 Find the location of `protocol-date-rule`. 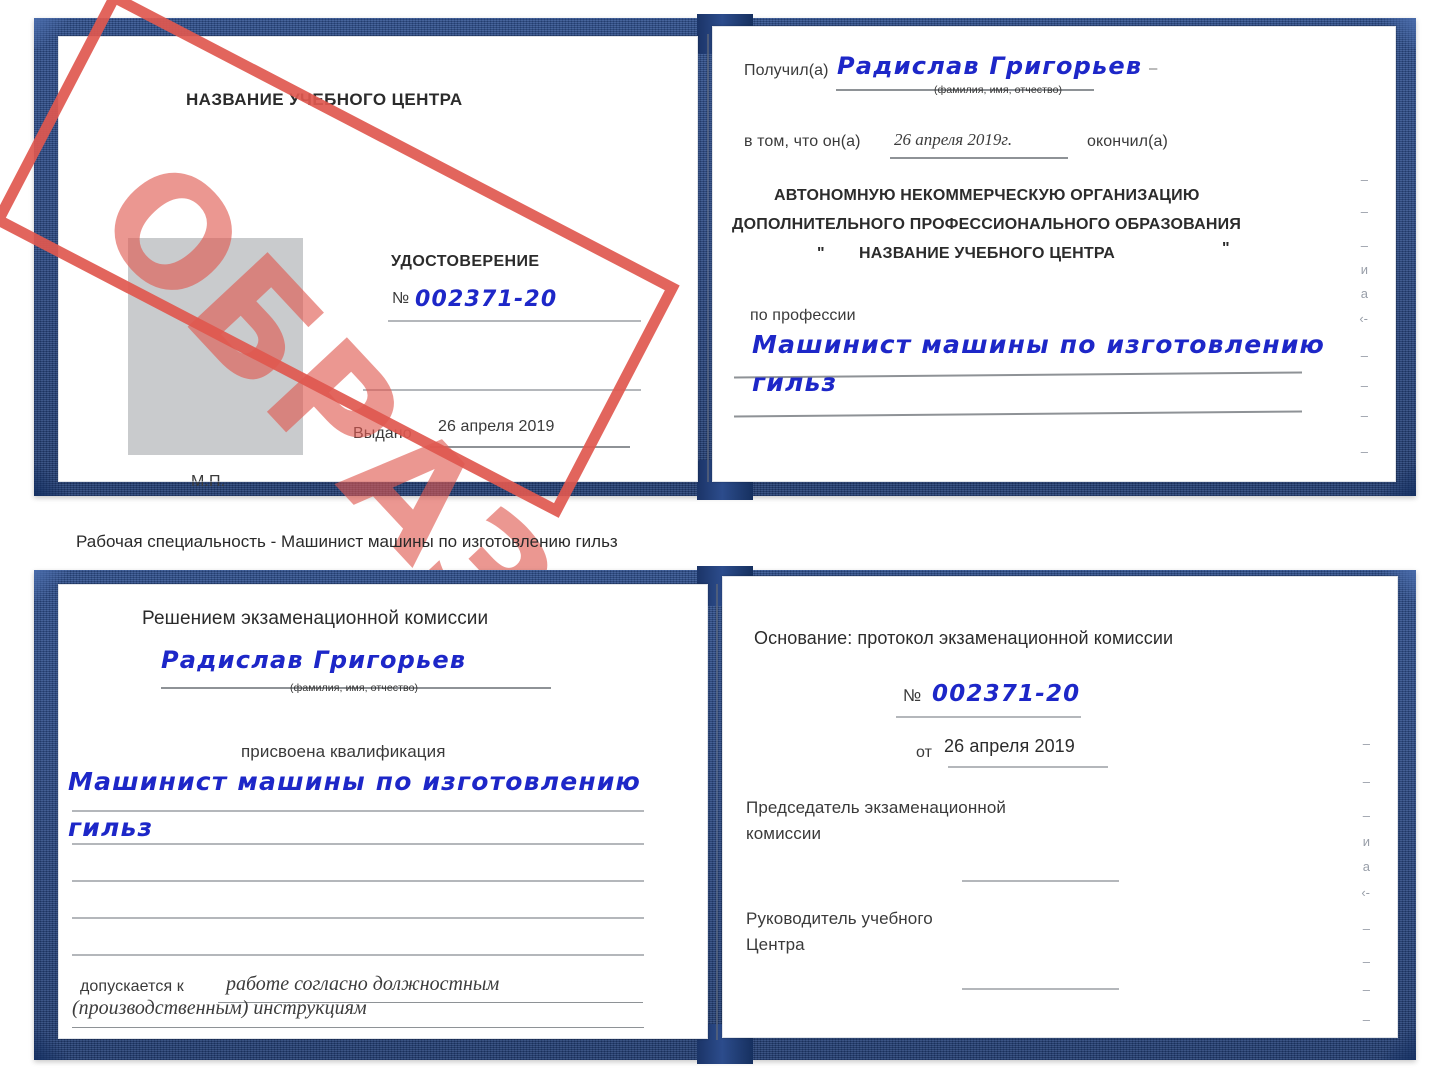

protocol-date-rule is located at coordinates (1028, 767).